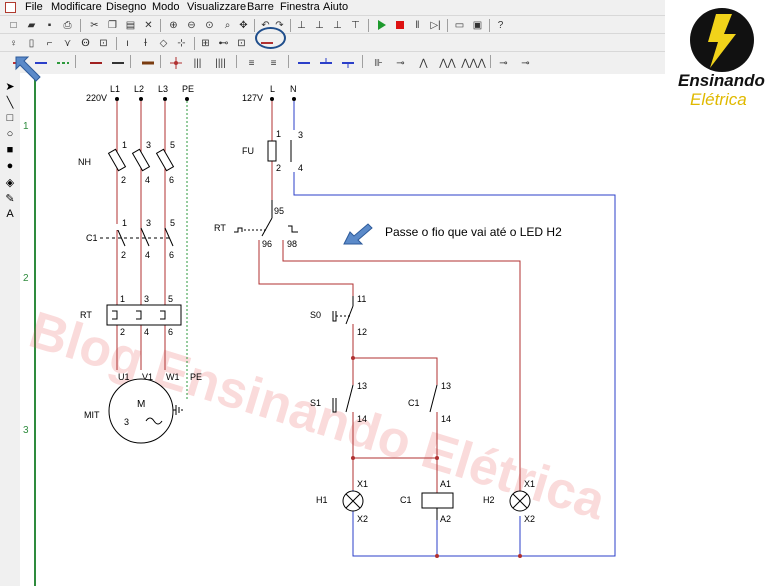 The width and height of the screenshot is (773, 586). Describe the element at coordinates (362, 484) in the screenshot. I see `h1-terminal-x1: X1` at that location.